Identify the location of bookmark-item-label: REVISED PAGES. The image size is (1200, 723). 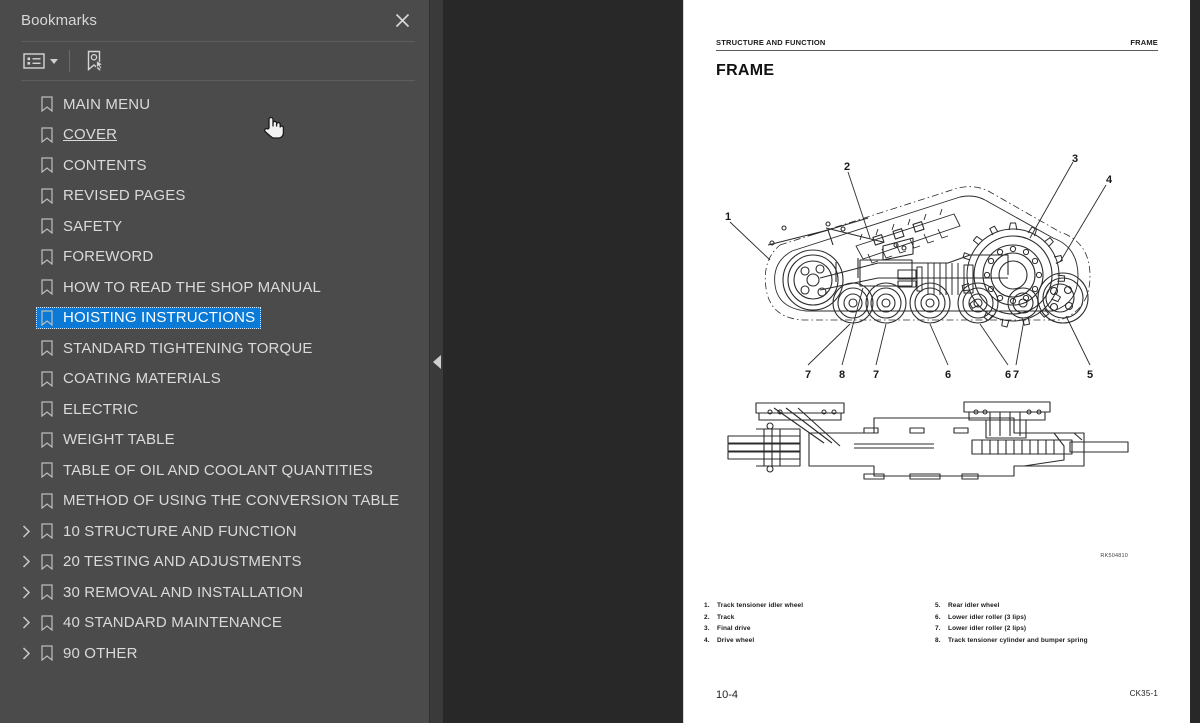
(124, 196).